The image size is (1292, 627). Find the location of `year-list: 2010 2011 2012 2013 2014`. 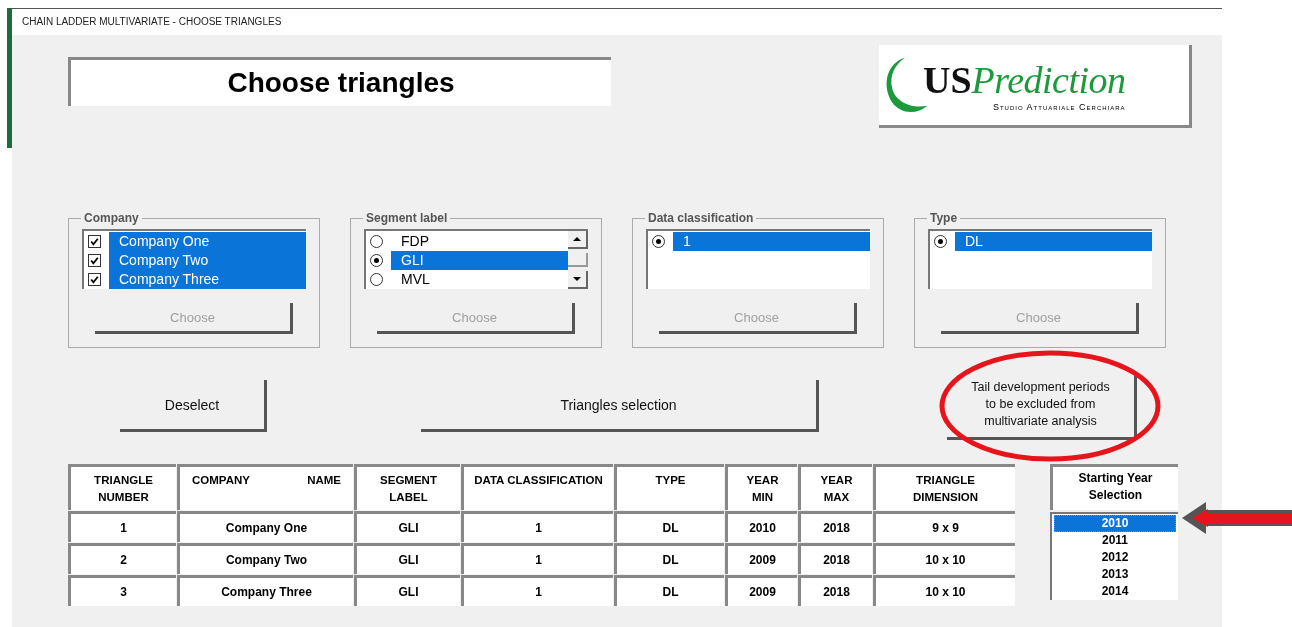

year-list: 2010 2011 2012 2013 2014 is located at coordinates (1114, 556).